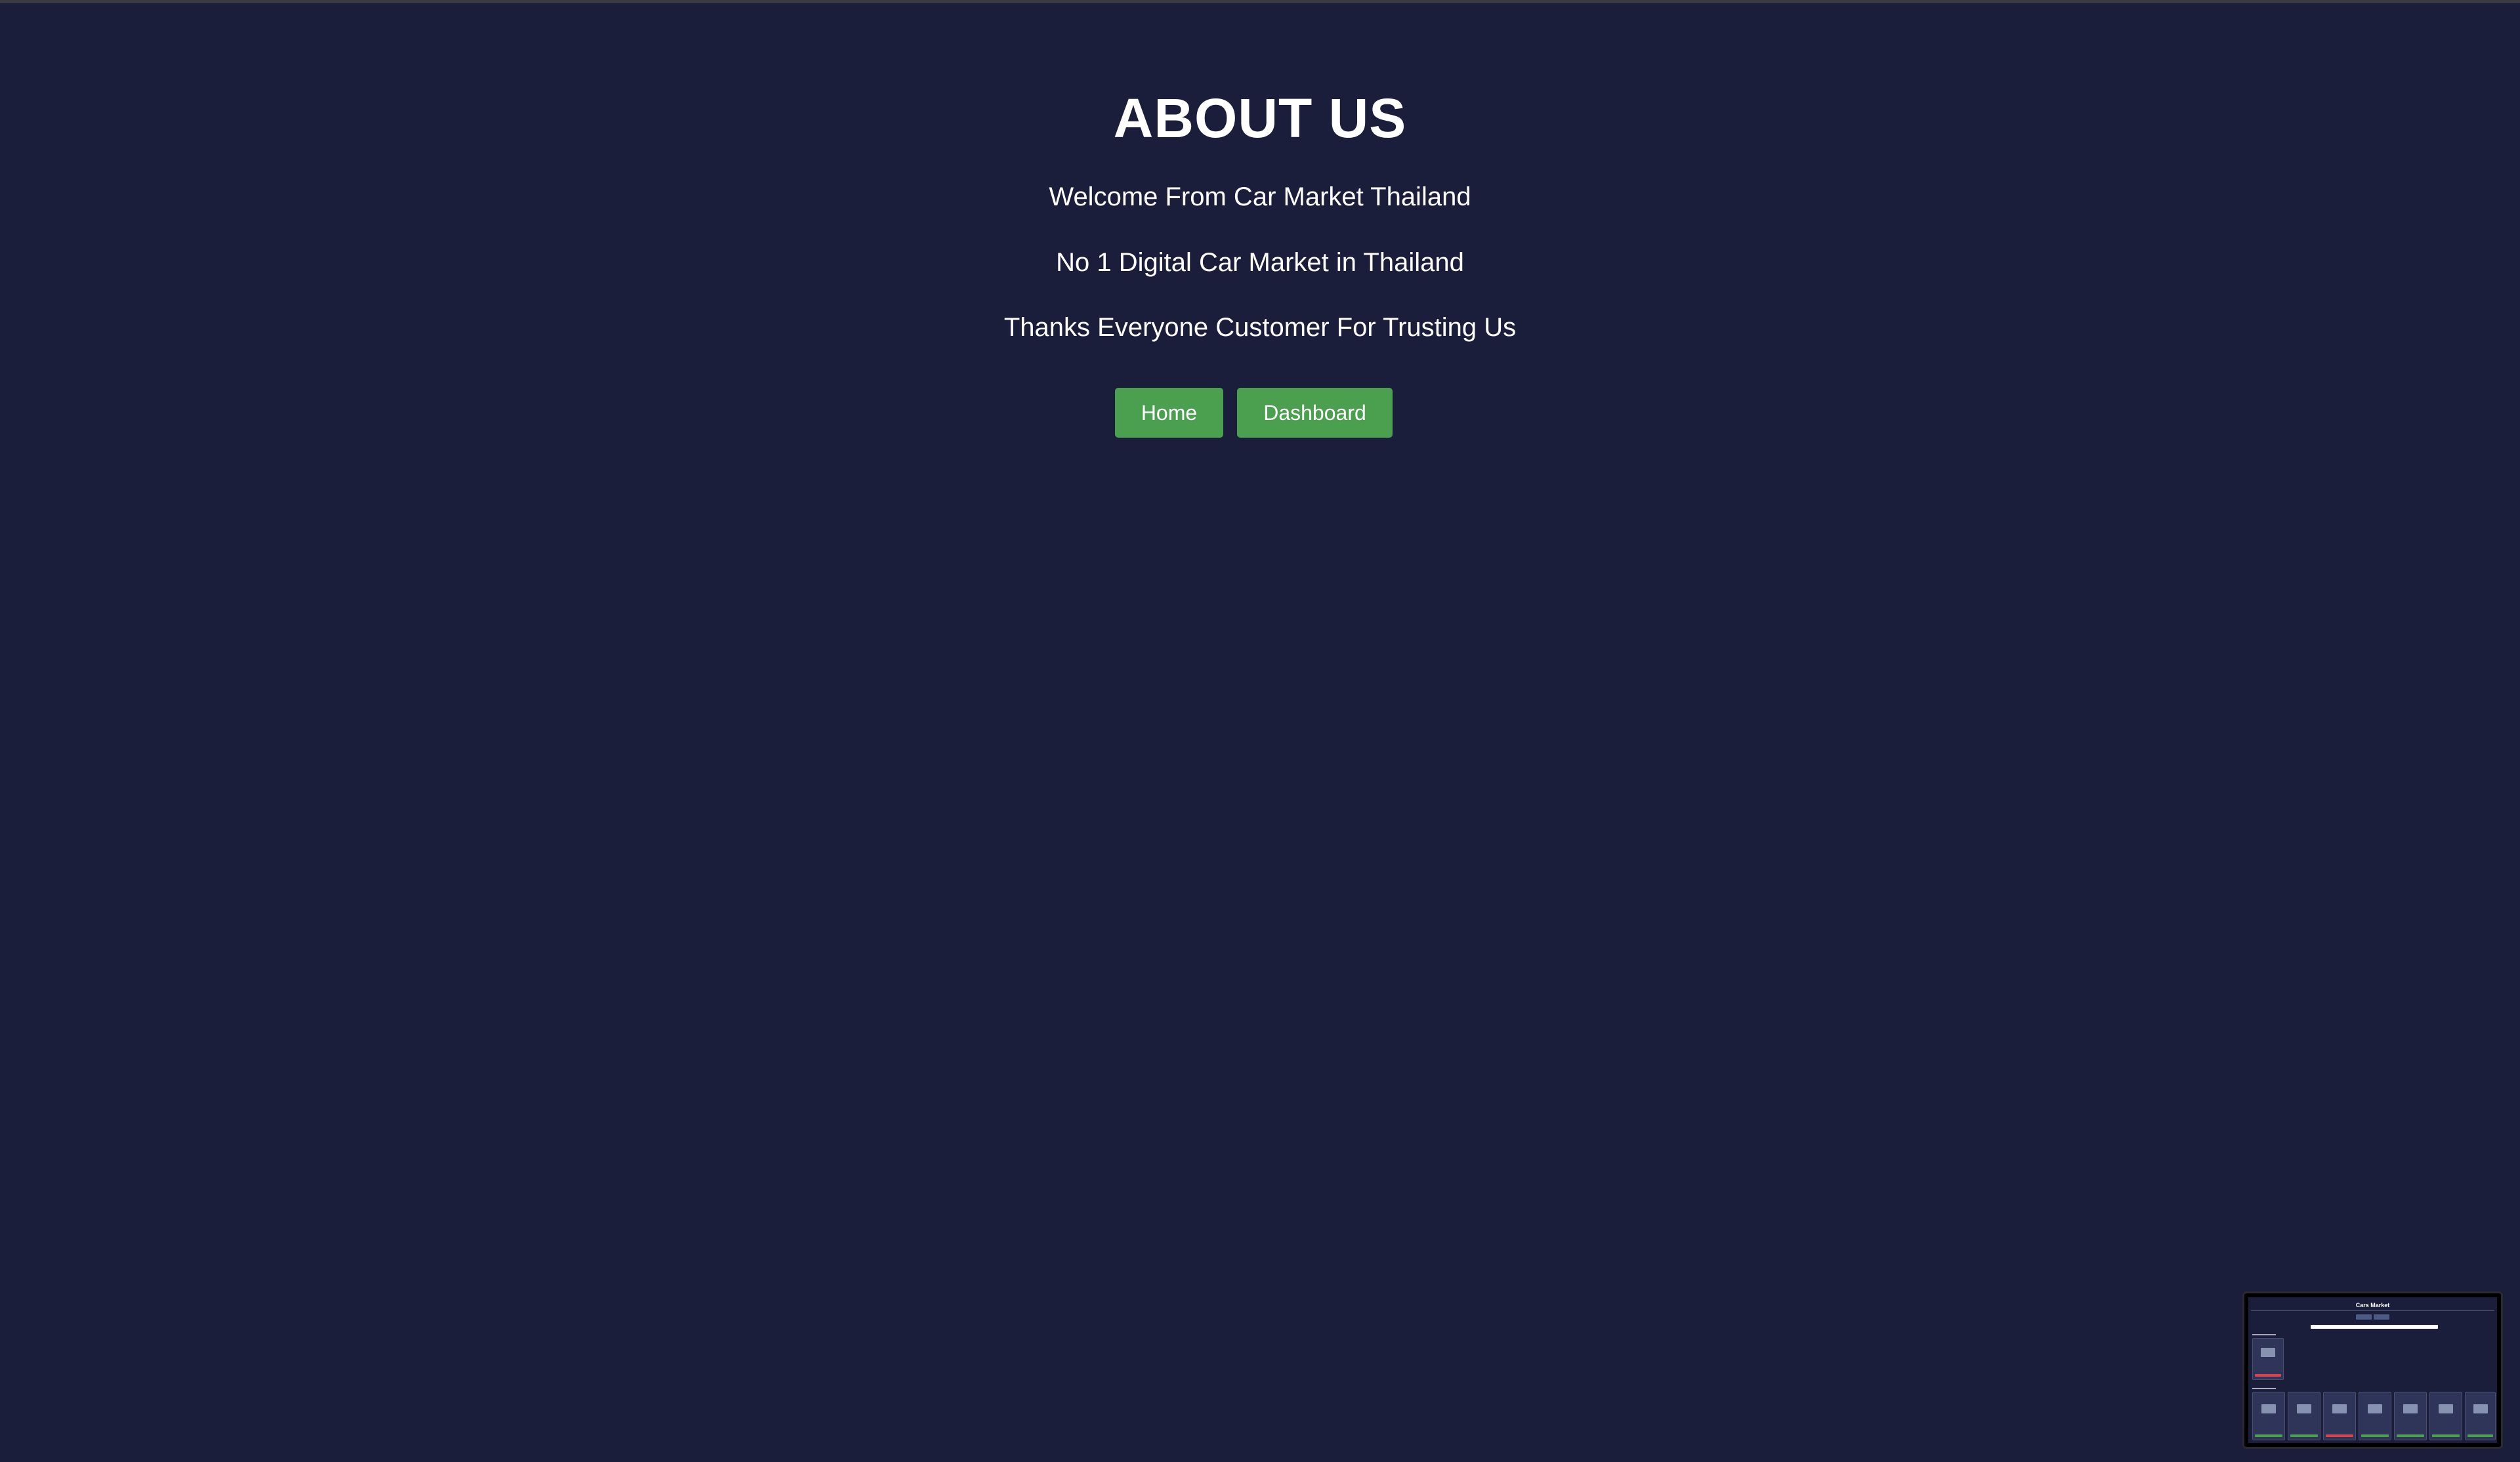 Image resolution: width=2520 pixels, height=1462 pixels. Describe the element at coordinates (2268, 1359) in the screenshot. I see `preview-featured-card` at that location.